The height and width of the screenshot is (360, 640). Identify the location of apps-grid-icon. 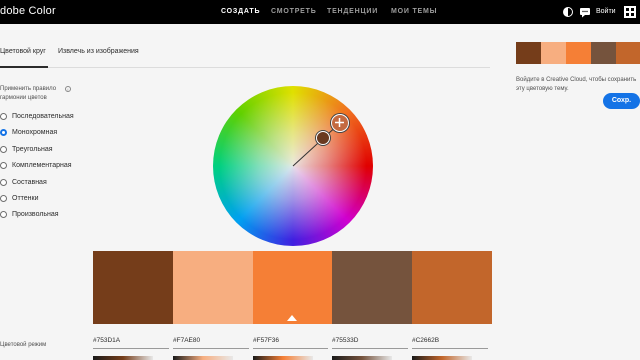
(630, 12).